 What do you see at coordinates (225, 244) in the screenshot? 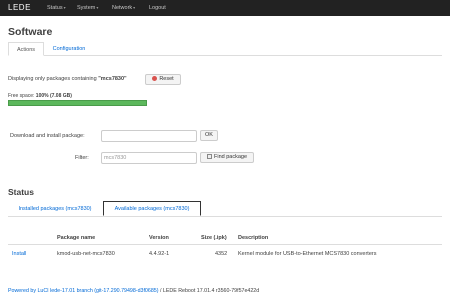
I see `table-header-divider` at bounding box center [225, 244].